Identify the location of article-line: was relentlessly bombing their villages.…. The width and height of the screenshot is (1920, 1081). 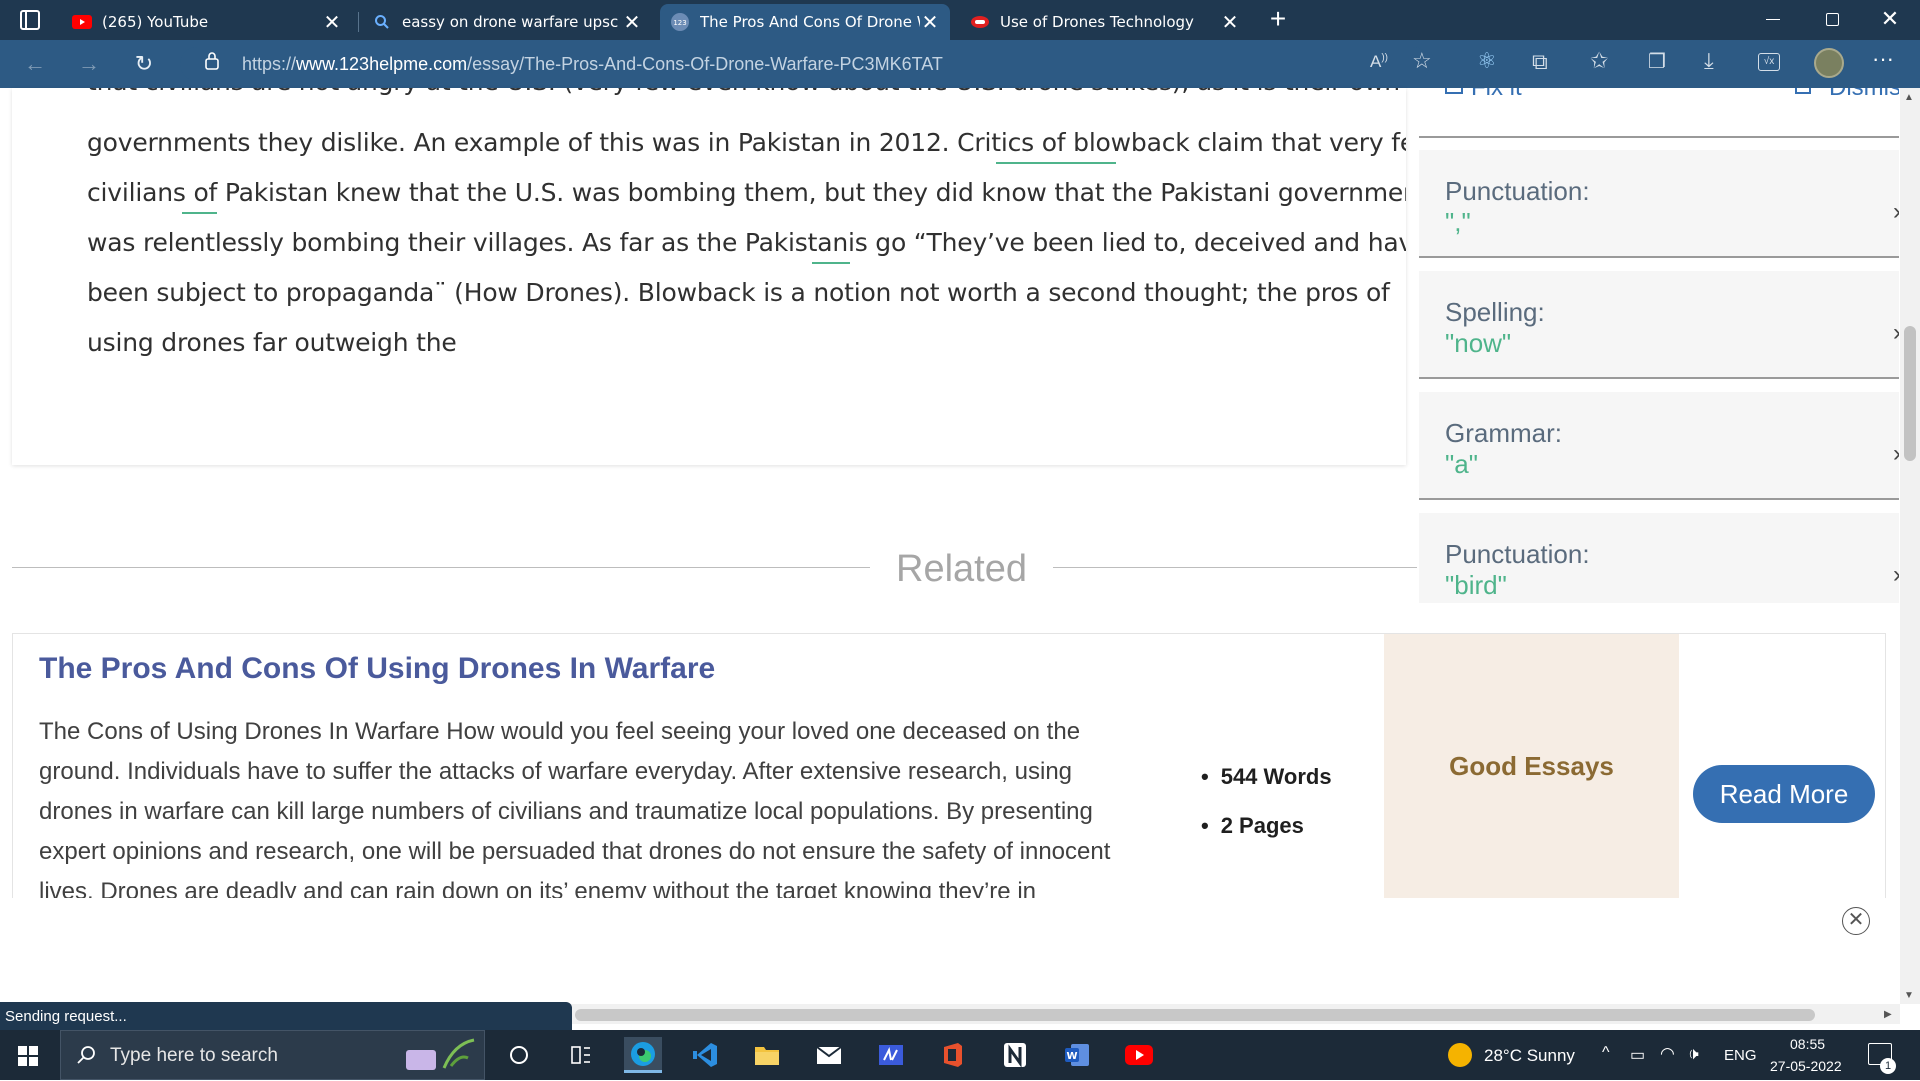
(746, 242).